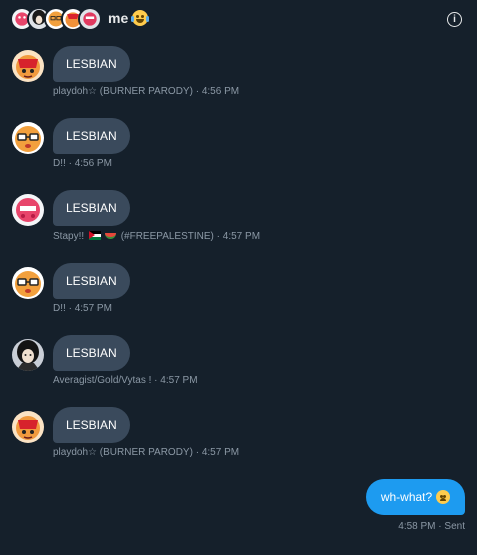 Image resolution: width=477 pixels, height=555 pixels. I want to click on watermelon-icon, so click(110, 236).